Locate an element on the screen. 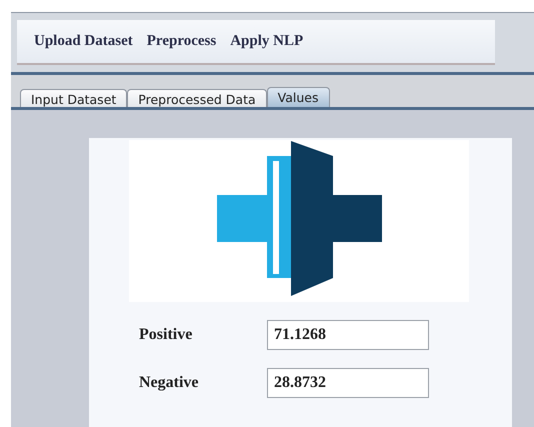  value-field: 71.1268 is located at coordinates (348, 335).